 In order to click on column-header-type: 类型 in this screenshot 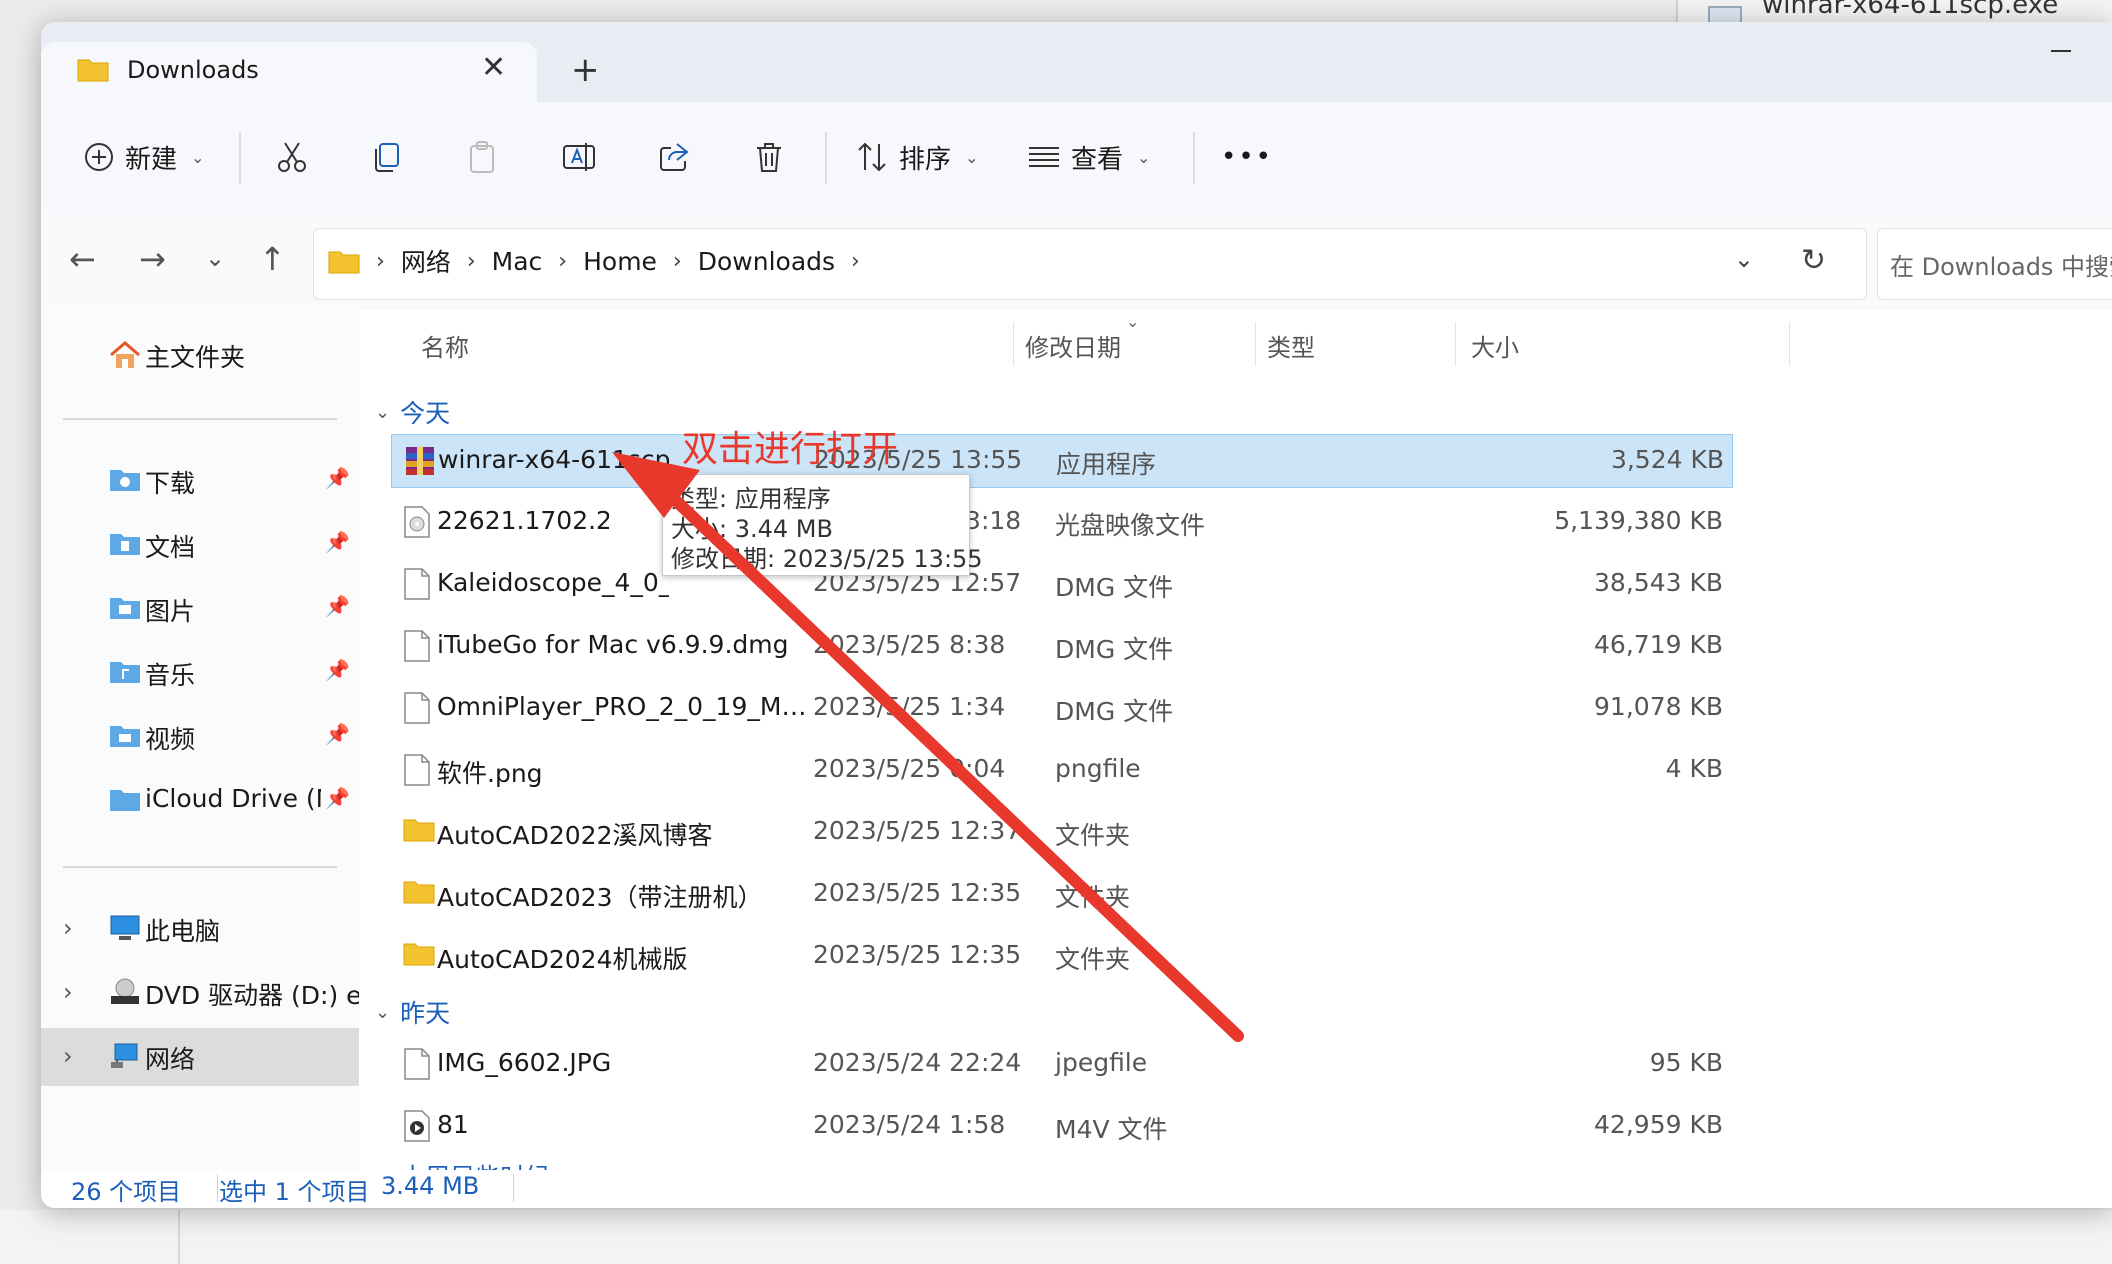, I will do `click(1291, 345)`.